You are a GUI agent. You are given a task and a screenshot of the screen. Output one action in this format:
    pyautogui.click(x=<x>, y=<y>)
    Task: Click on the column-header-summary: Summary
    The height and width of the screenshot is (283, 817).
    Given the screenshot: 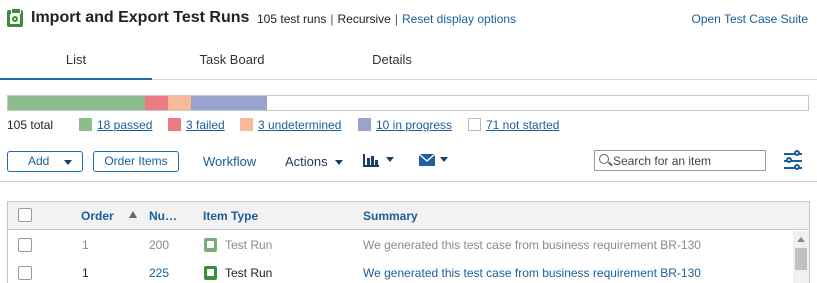 What is the action you would take?
    pyautogui.click(x=390, y=216)
    